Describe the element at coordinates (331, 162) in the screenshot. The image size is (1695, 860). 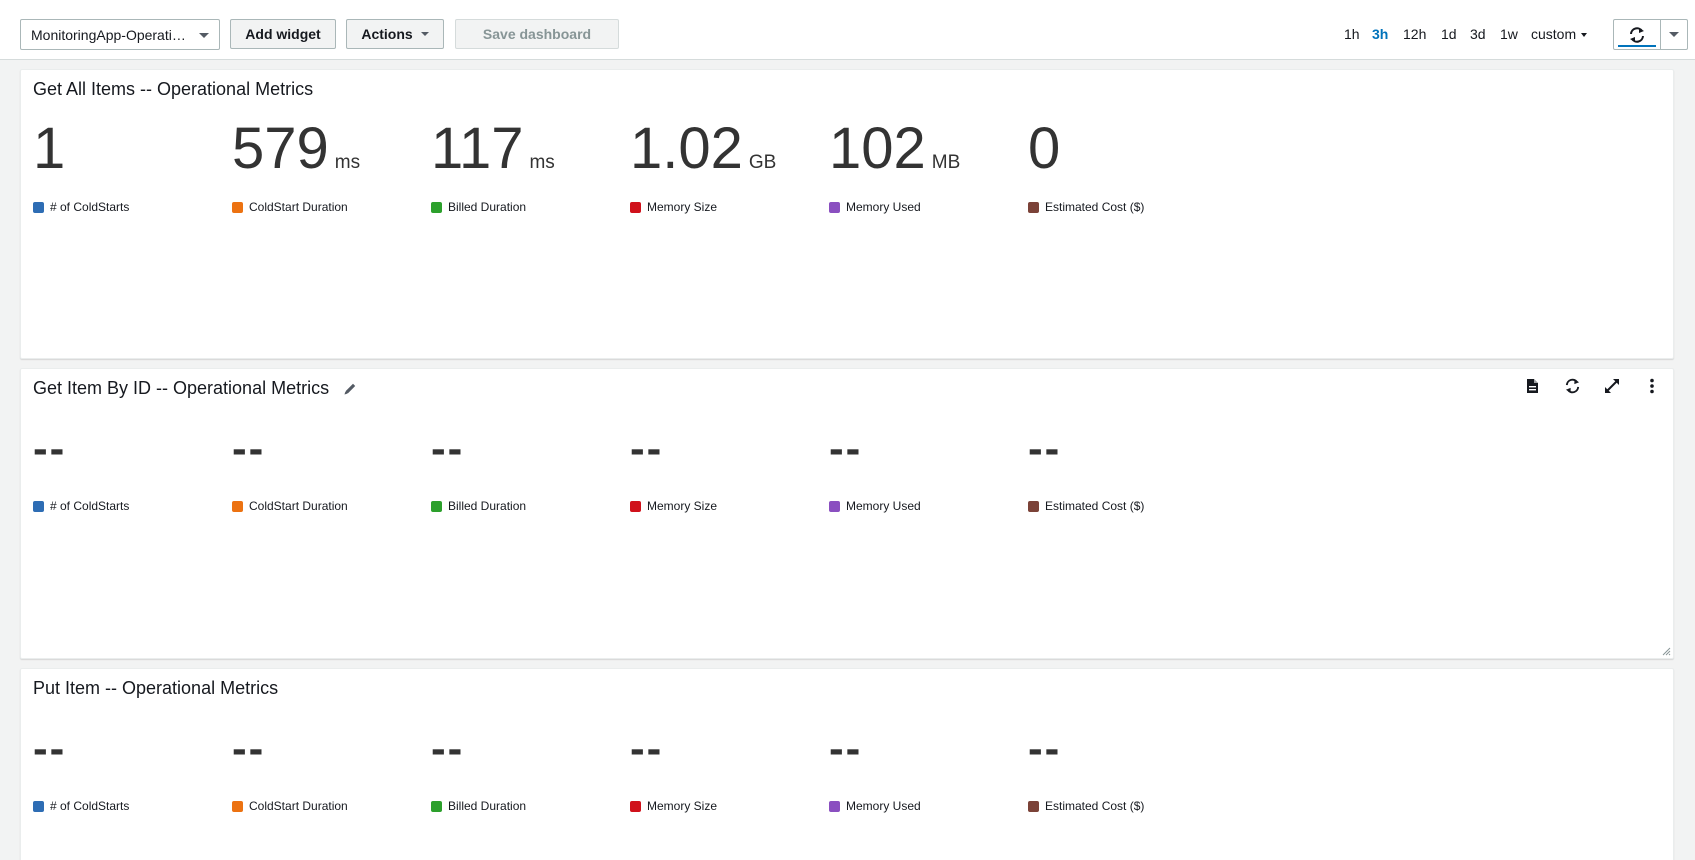
I see `metric-coldstart-duration: 579 ms ColdStart Duration` at that location.